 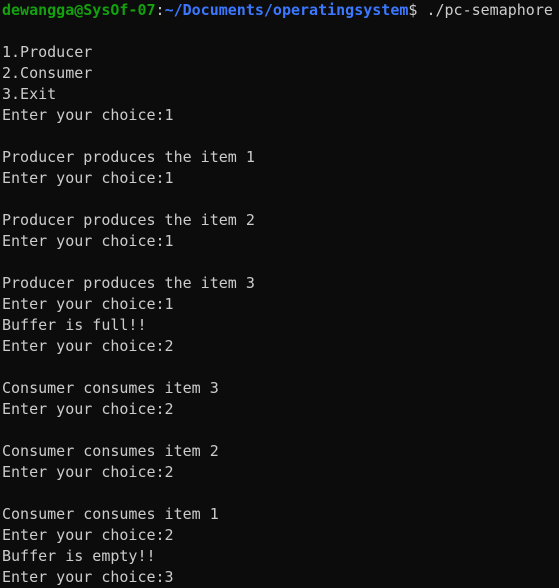 I want to click on output-line: 1.Producer, so click(x=47, y=52).